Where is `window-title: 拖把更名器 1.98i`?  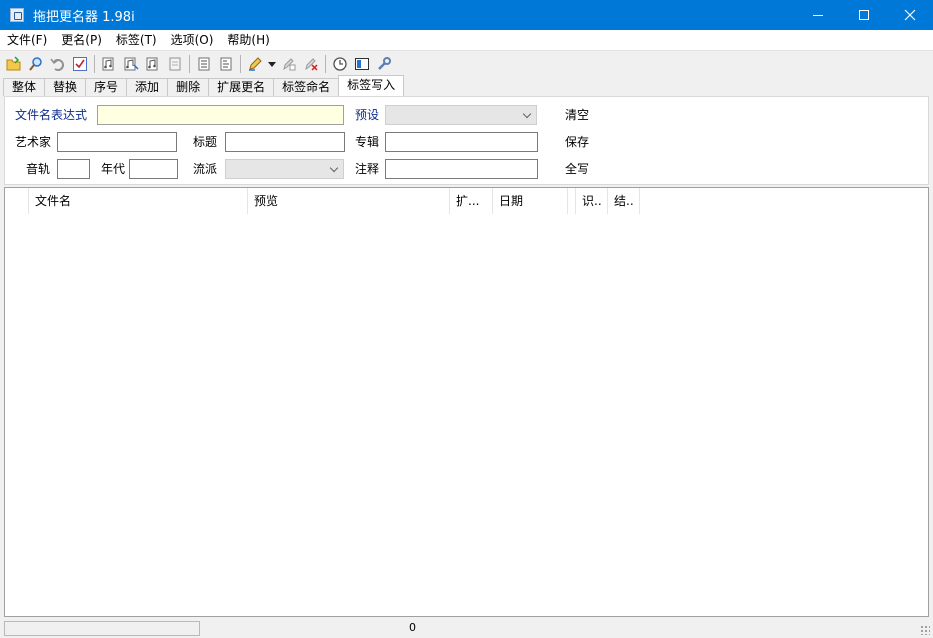 window-title: 拖把更名器 1.98i is located at coordinates (84, 17).